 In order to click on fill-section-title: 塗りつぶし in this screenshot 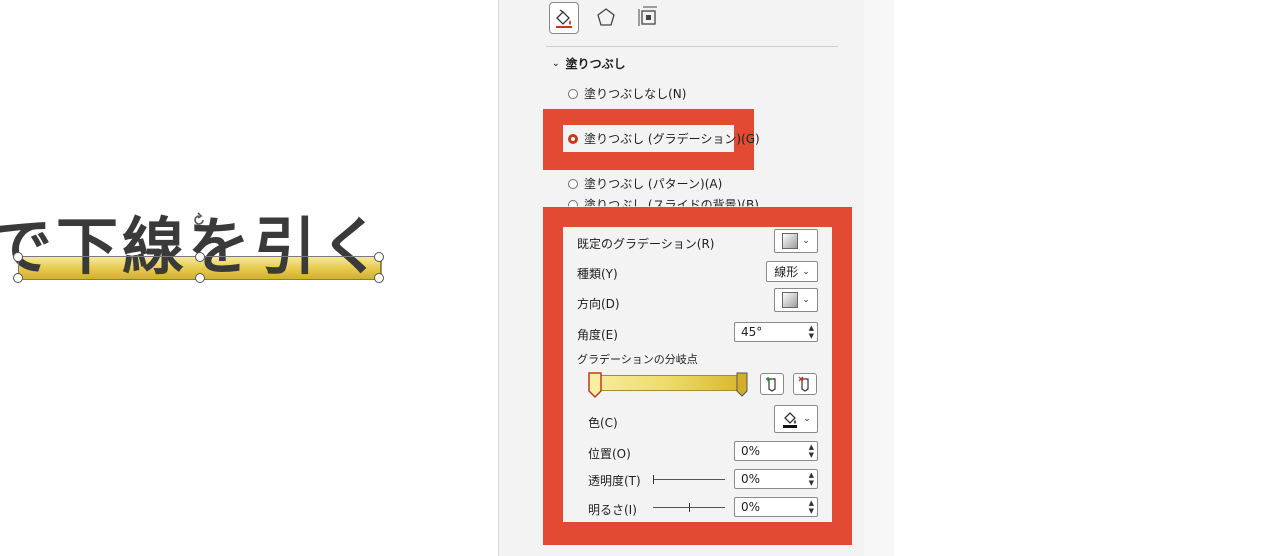, I will do `click(595, 64)`.